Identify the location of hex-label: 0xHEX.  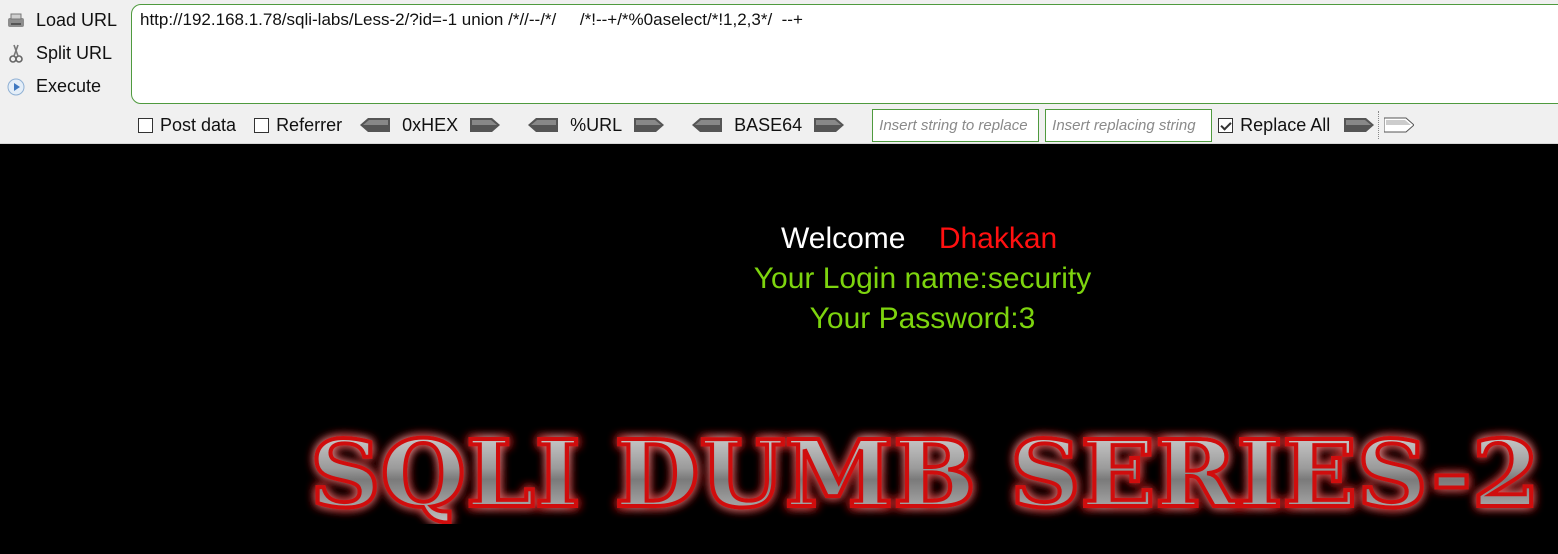
(430, 124).